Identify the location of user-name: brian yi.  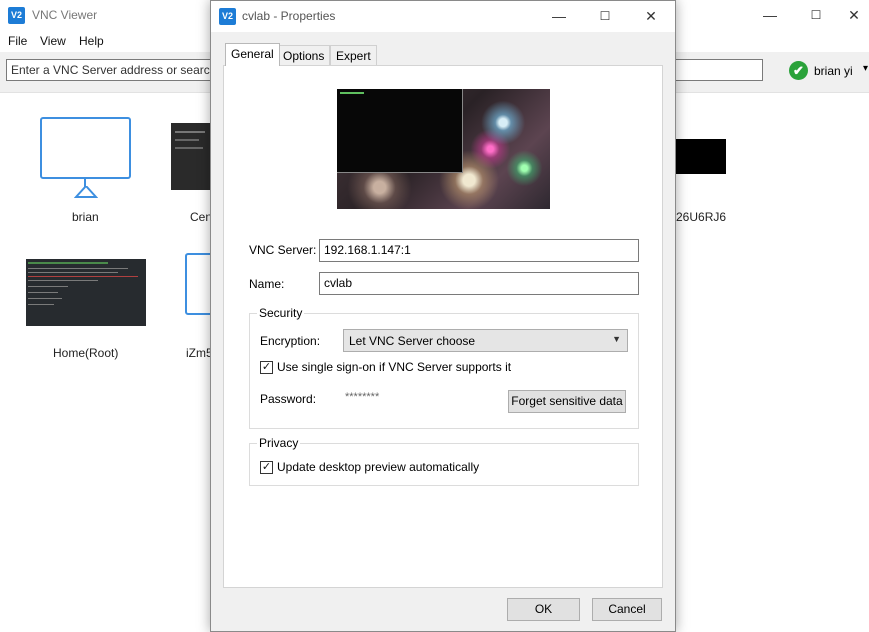
(833, 71).